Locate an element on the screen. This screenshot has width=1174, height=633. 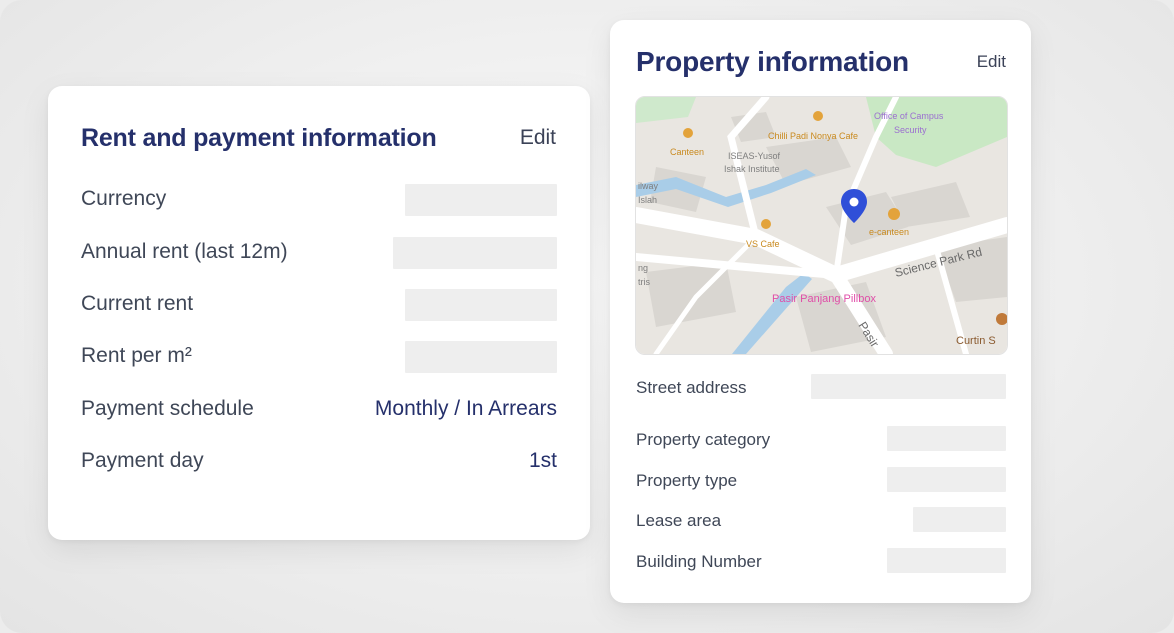
annual-rent-label: Annual rent (last 12m) is located at coordinates (184, 251).